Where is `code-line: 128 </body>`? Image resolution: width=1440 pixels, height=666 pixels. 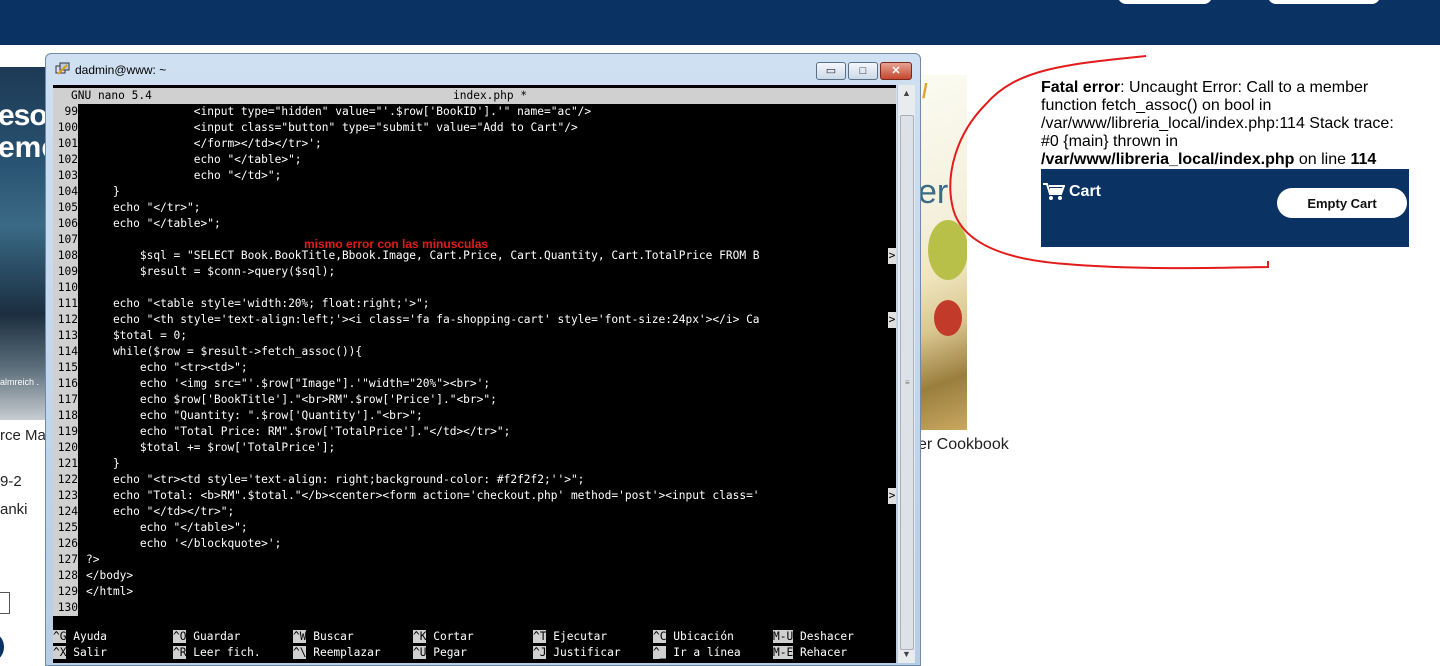
code-line: 128 </body> is located at coordinates (474, 576).